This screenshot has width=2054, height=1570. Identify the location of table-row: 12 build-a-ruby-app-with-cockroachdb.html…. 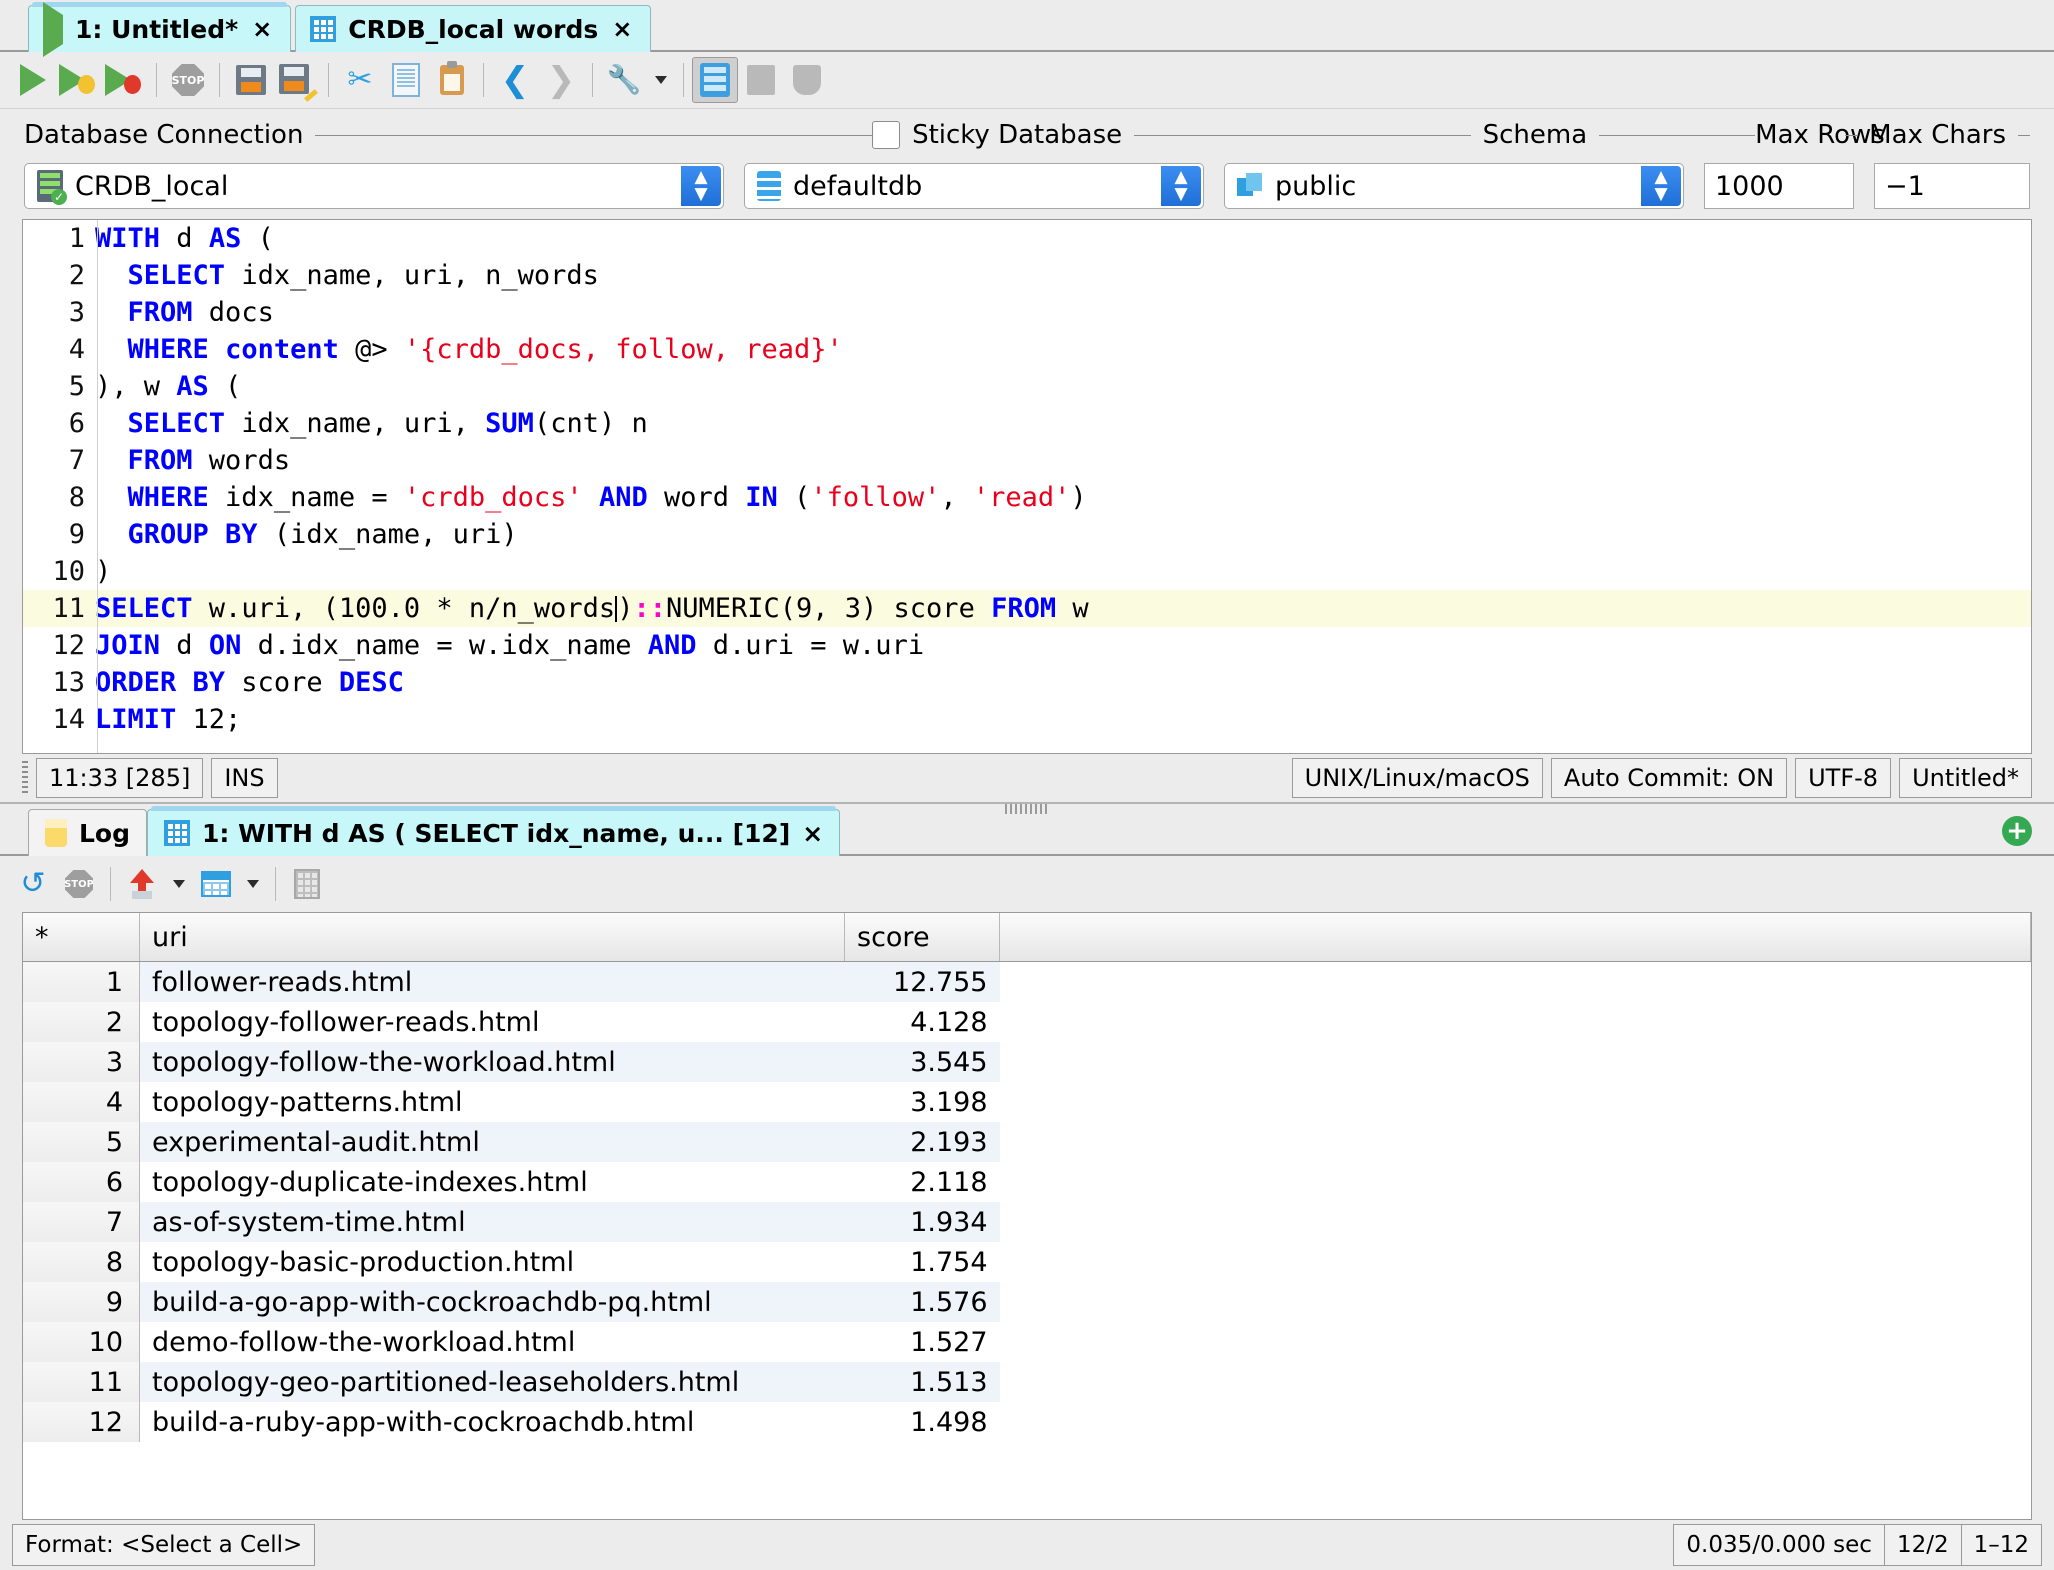
(1027, 1422).